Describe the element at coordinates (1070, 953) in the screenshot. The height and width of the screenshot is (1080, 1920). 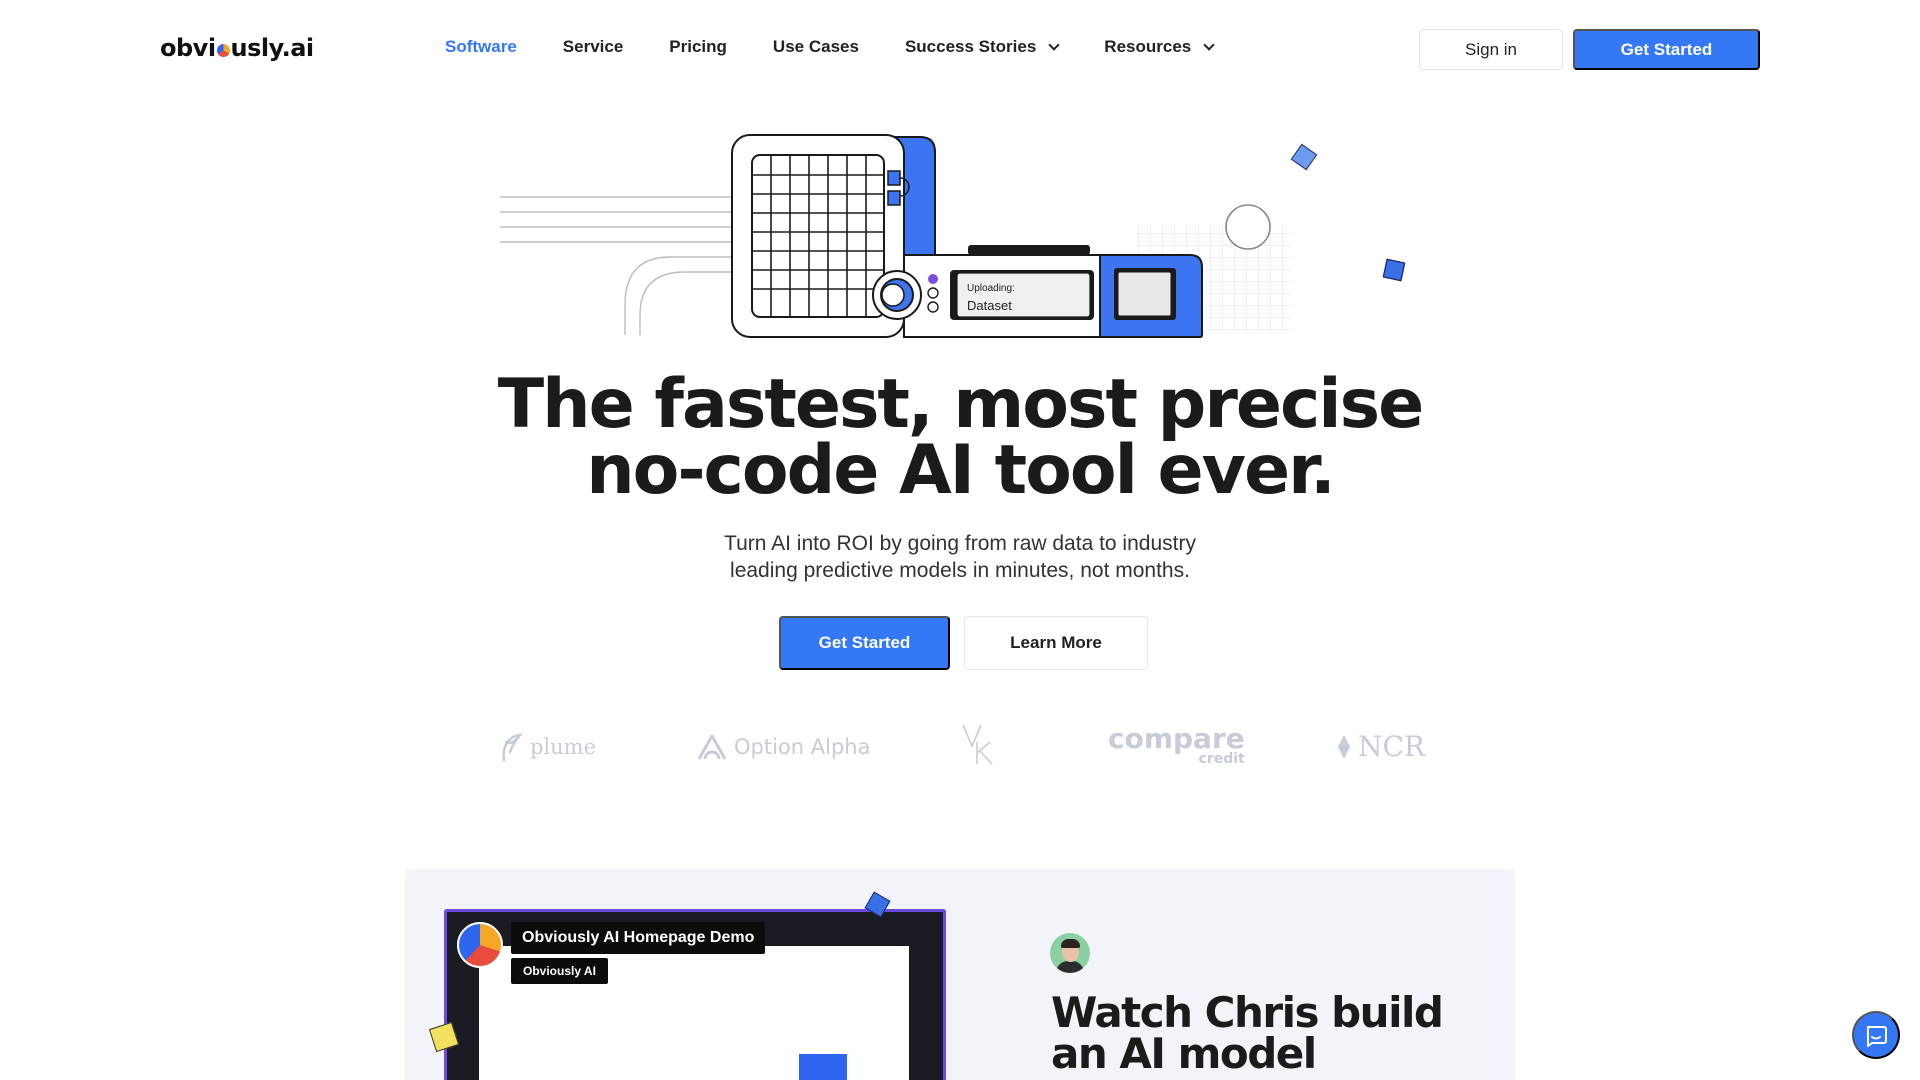
I see `chris-avatar` at that location.